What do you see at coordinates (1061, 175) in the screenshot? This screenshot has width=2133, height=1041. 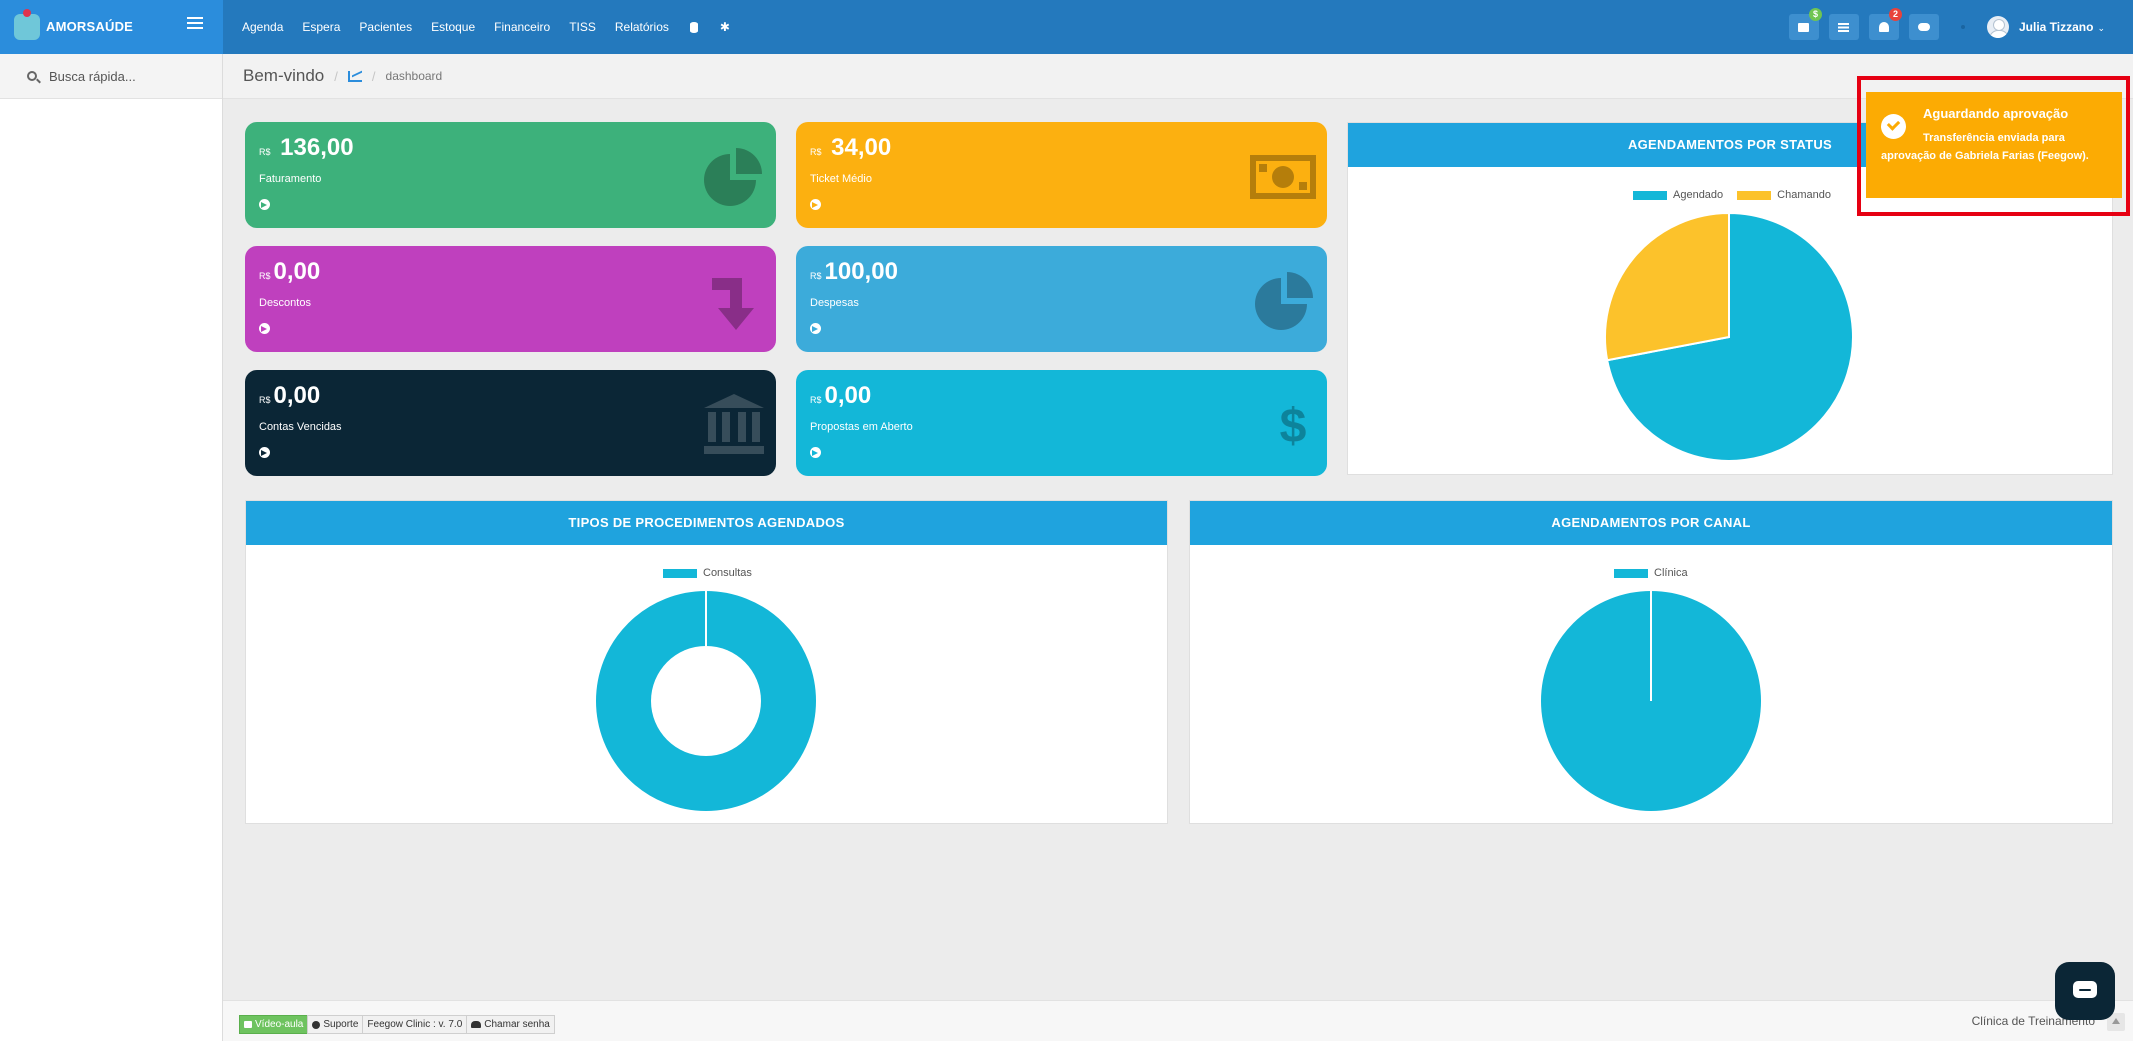 I see `tile-ticket-medio: R$ 34,00 Ticket Médio` at bounding box center [1061, 175].